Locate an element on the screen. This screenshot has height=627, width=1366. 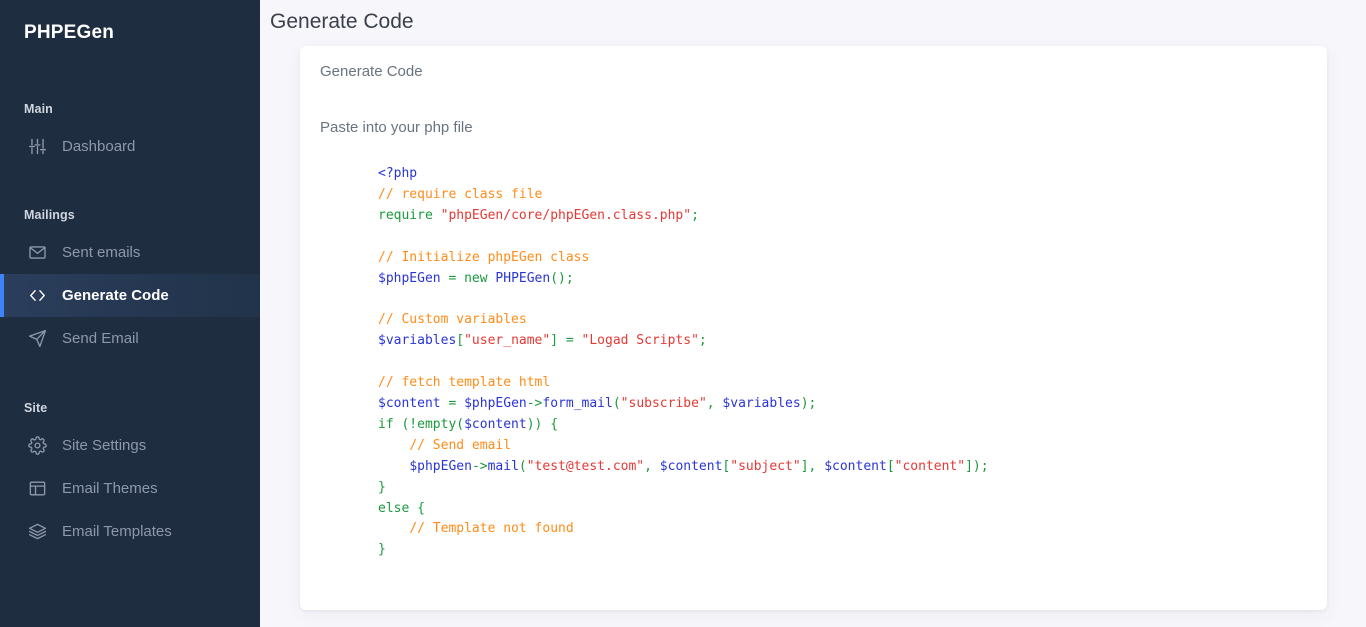
sidebar-item-label: Sent emails is located at coordinates (101, 252).